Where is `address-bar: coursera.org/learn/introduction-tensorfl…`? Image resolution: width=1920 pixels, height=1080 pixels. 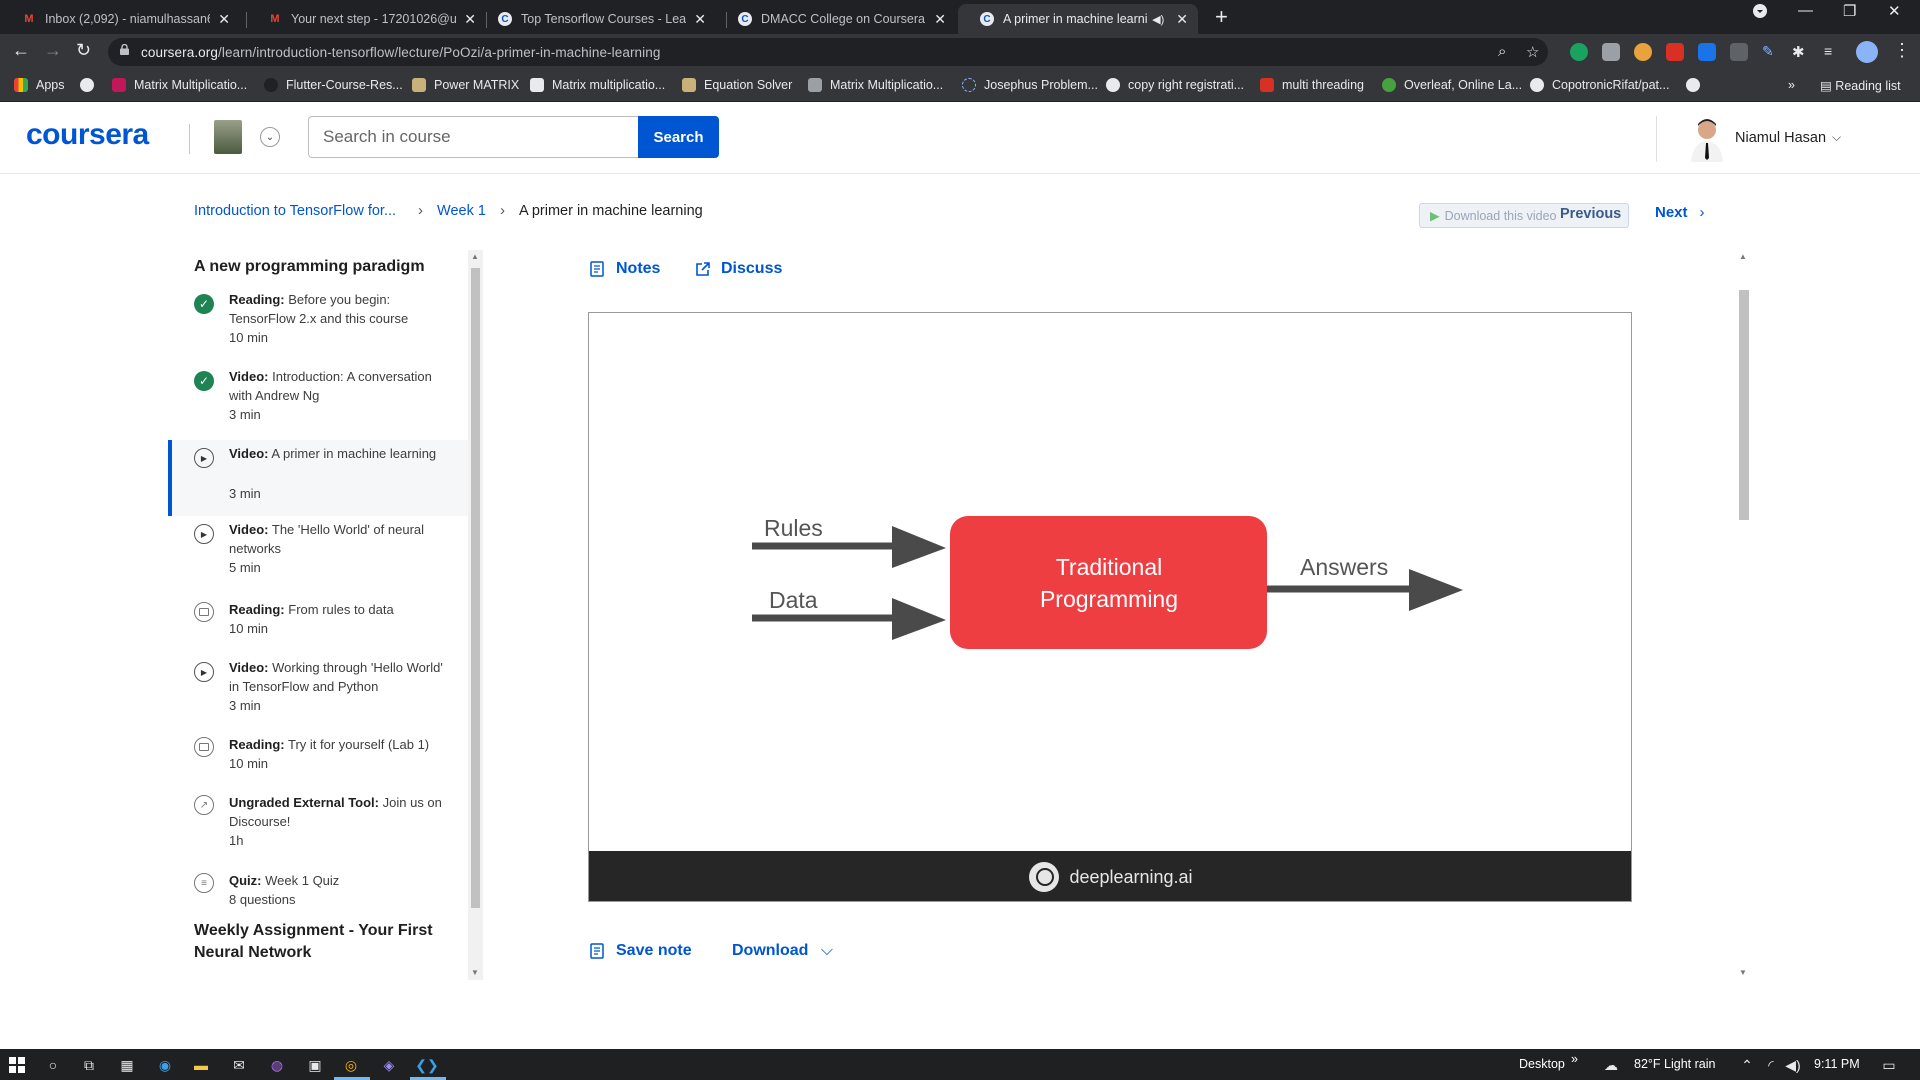
address-bar: coursera.org/learn/introduction-tensorfl… is located at coordinates (828, 52).